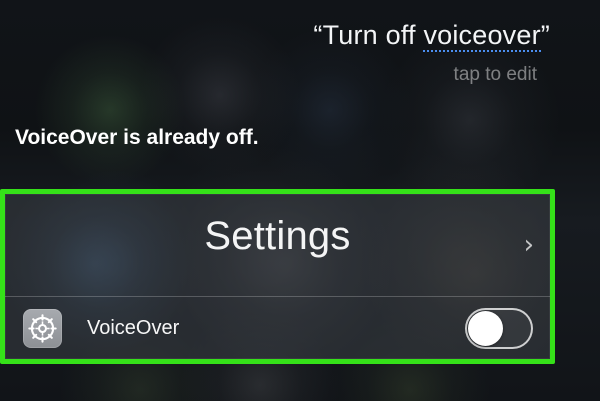 Image resolution: width=600 pixels, height=401 pixels. What do you see at coordinates (137, 137) in the screenshot?
I see `siri-response: VoiceOver is already off.` at bounding box center [137, 137].